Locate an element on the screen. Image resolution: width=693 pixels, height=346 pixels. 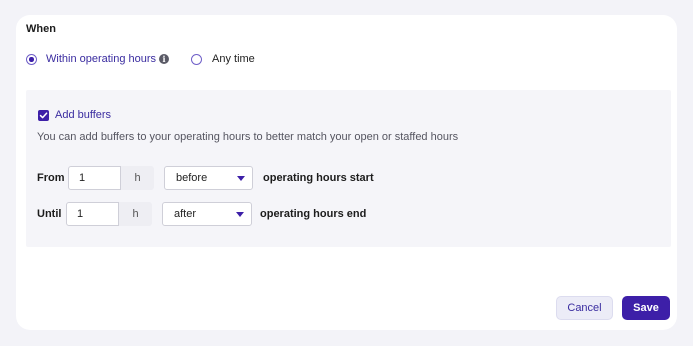
until-hours-input: 1 is located at coordinates (92, 214).